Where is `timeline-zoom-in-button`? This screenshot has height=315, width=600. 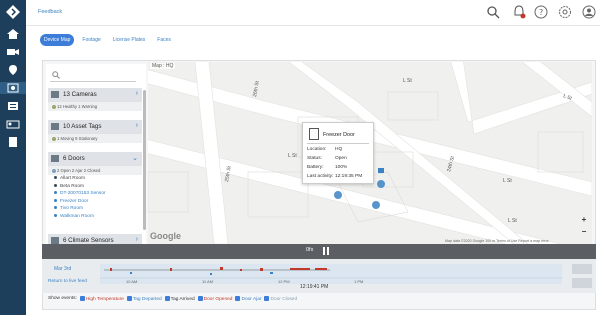 timeline-zoom-in-button is located at coordinates (582, 269).